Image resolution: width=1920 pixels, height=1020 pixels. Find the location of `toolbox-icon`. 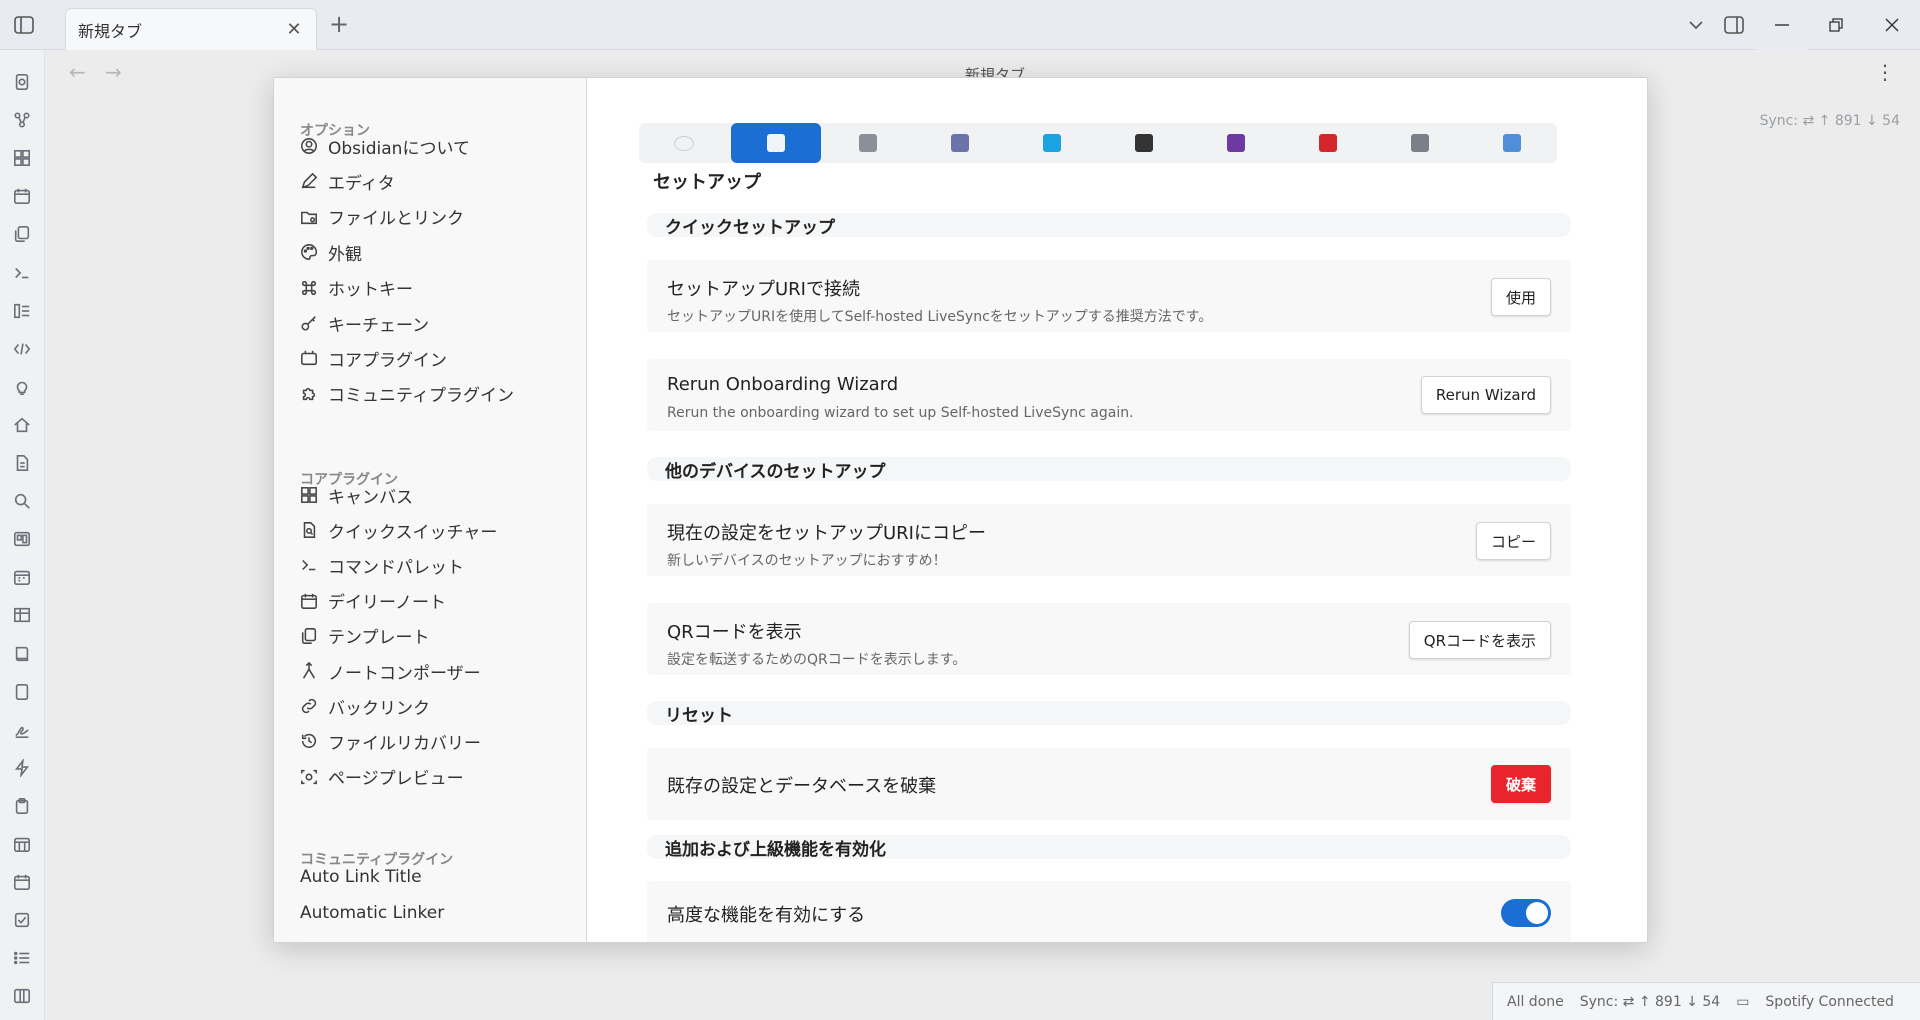

toolbox-icon is located at coordinates (1328, 143).